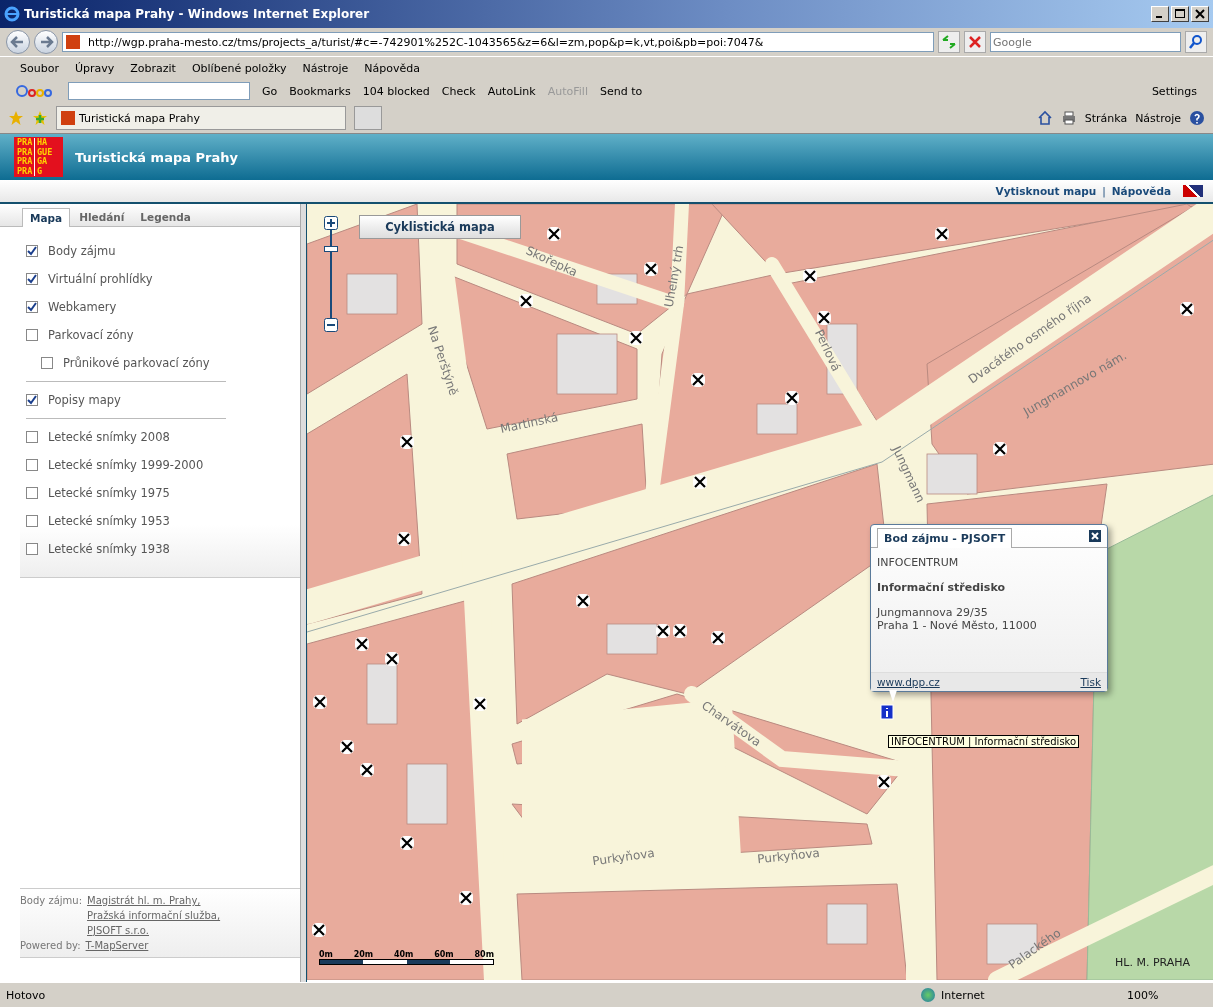  Describe the element at coordinates (51, 901) in the screenshot. I see `credits-label: Body zájmu:` at that location.